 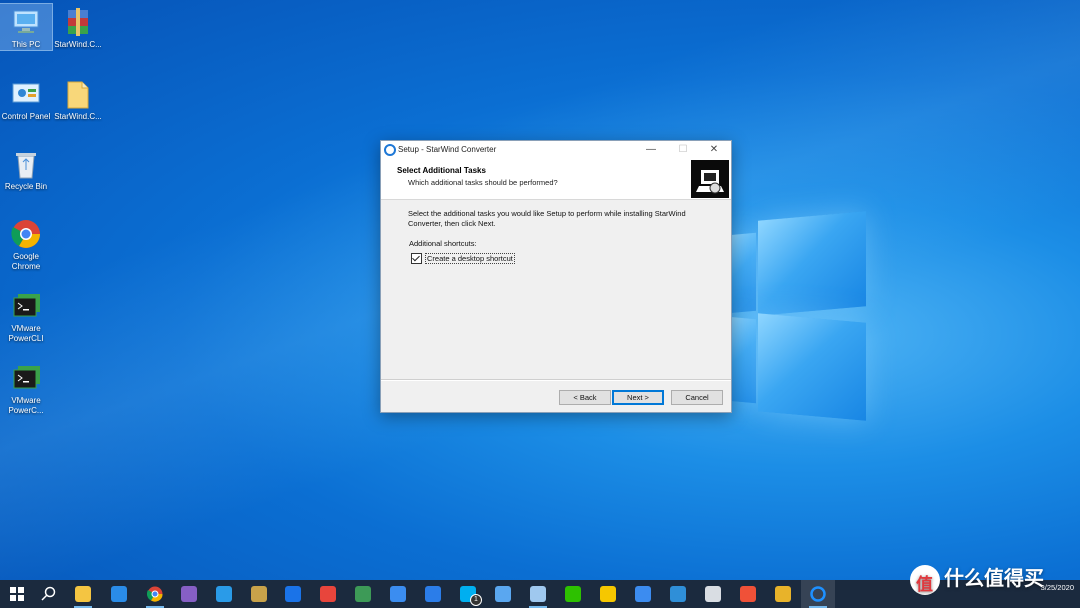 I want to click on desktop-shortcut-option: Create a desktop shortcut, so click(x=463, y=259).